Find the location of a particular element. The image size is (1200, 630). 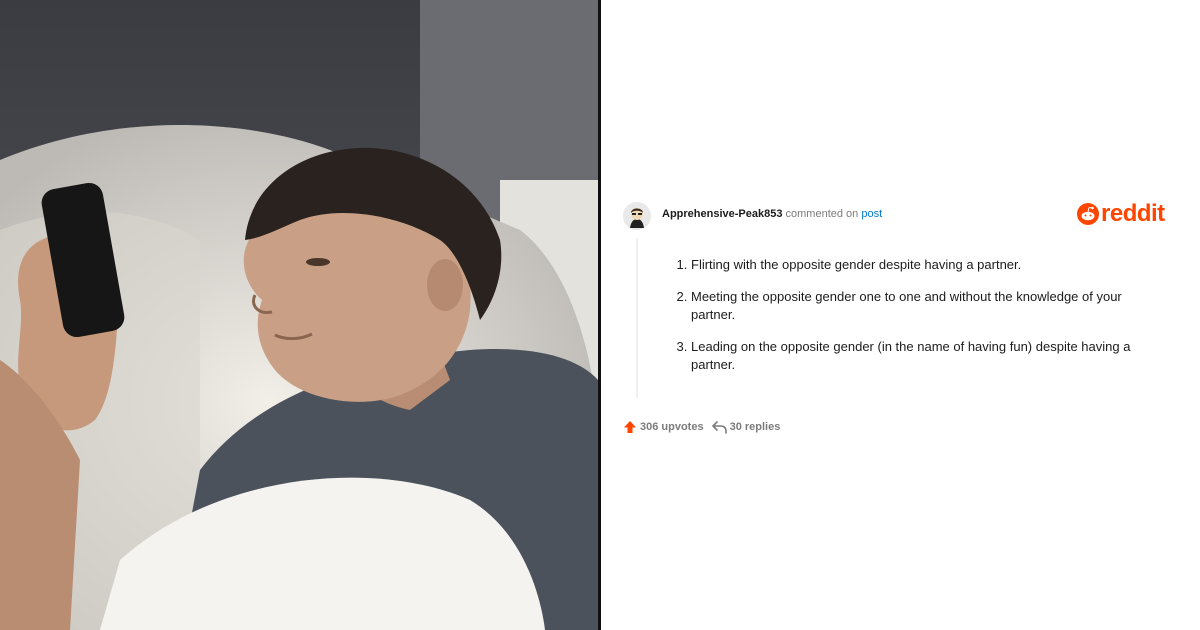

comment-footer: 306 upvotes 30 replies is located at coordinates (705, 427).